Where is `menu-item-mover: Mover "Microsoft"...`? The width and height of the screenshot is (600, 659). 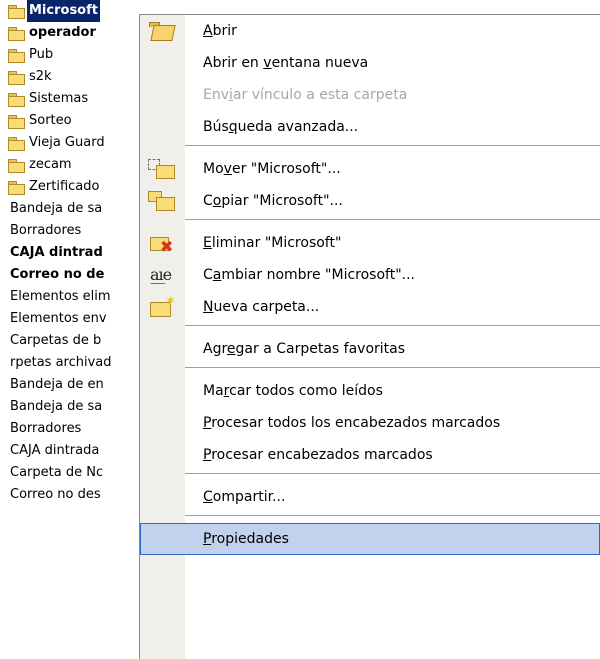 menu-item-mover: Mover "Microsoft"... is located at coordinates (370, 169).